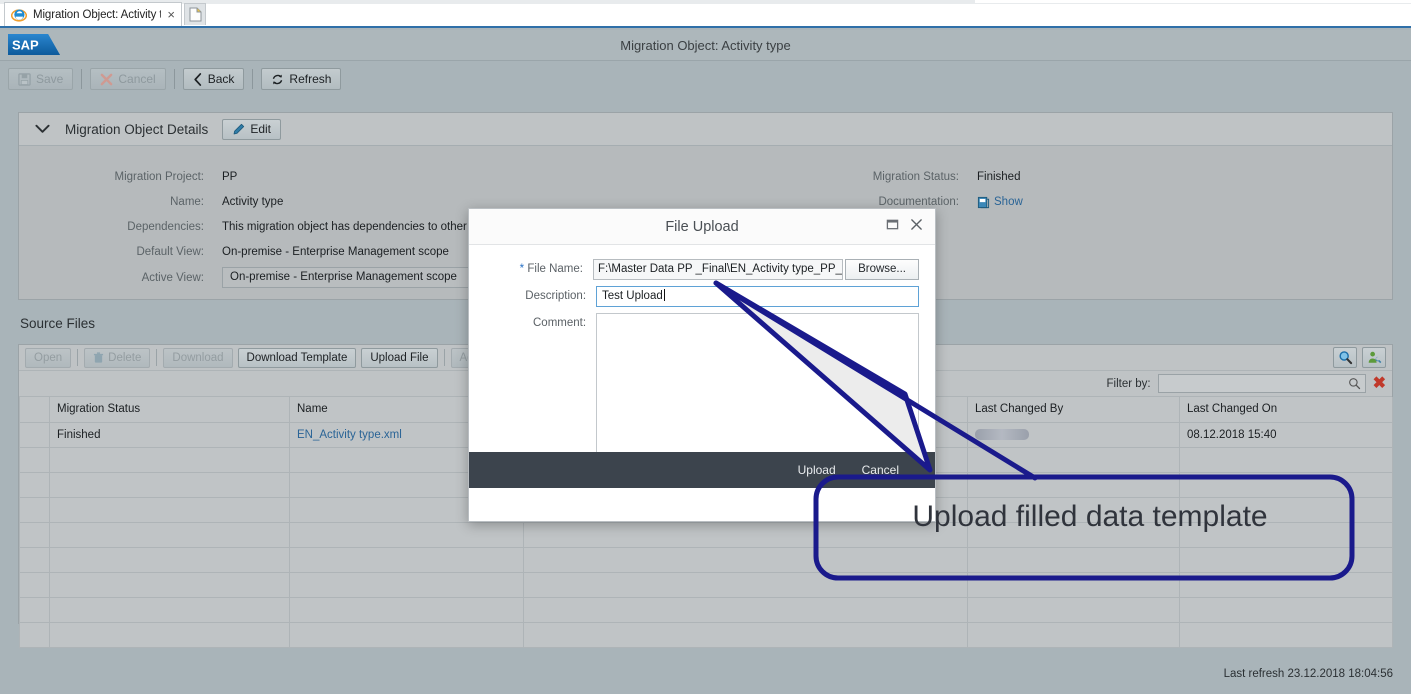 The height and width of the screenshot is (694, 1411). I want to click on save-button-label: Save, so click(50, 79).